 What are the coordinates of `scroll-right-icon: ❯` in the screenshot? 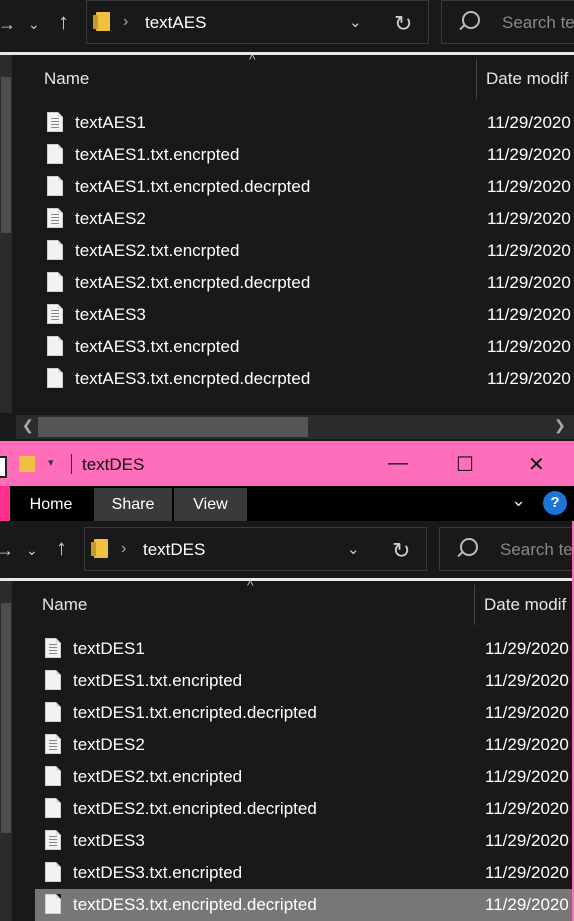 It's located at (560, 425).